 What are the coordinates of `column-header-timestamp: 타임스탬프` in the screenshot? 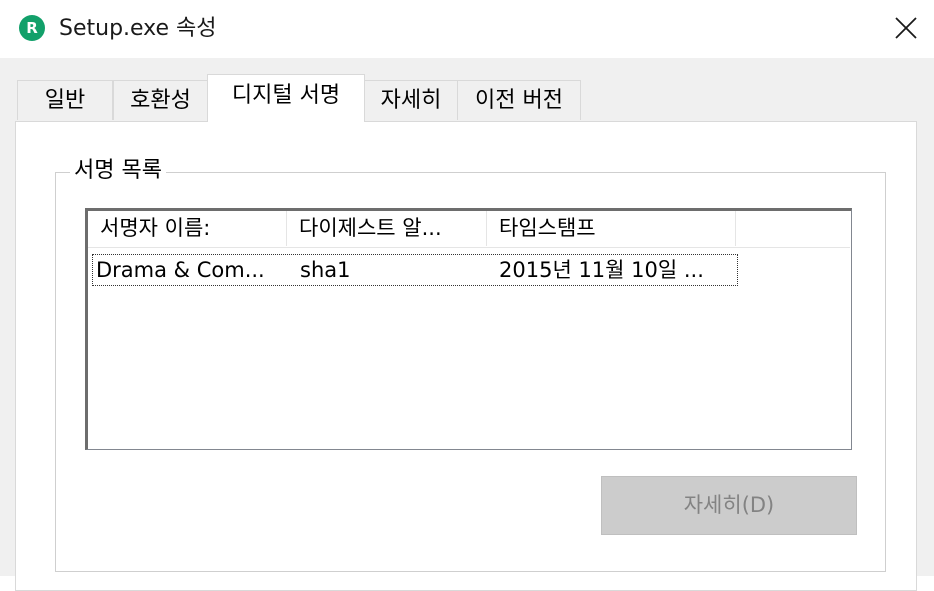 It's located at (611, 228).